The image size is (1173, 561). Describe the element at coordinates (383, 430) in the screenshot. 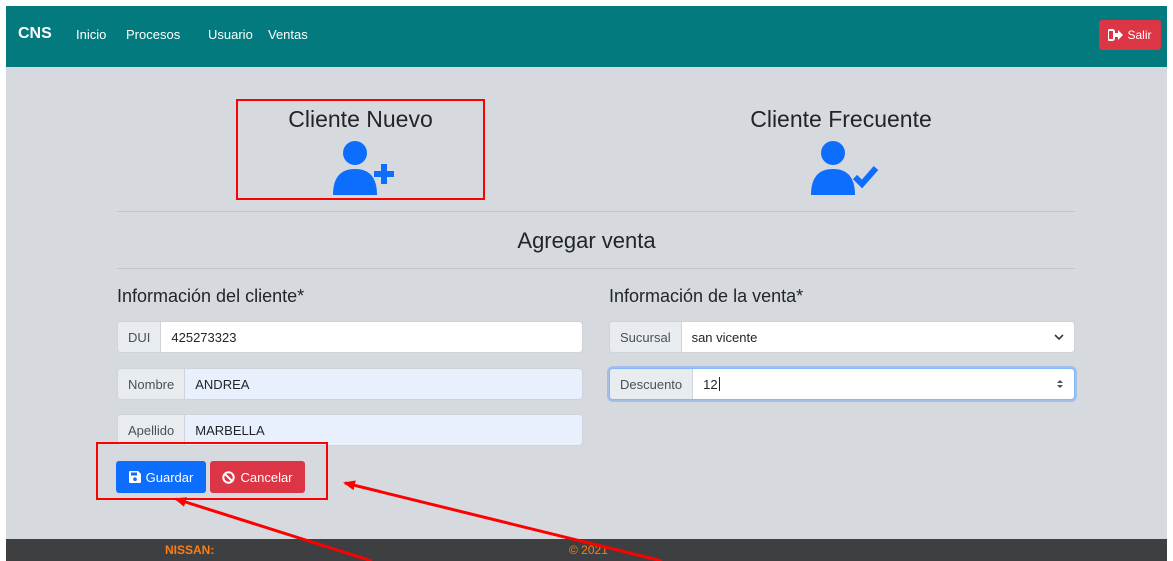

I see `lastname-input: MARBELLA` at that location.